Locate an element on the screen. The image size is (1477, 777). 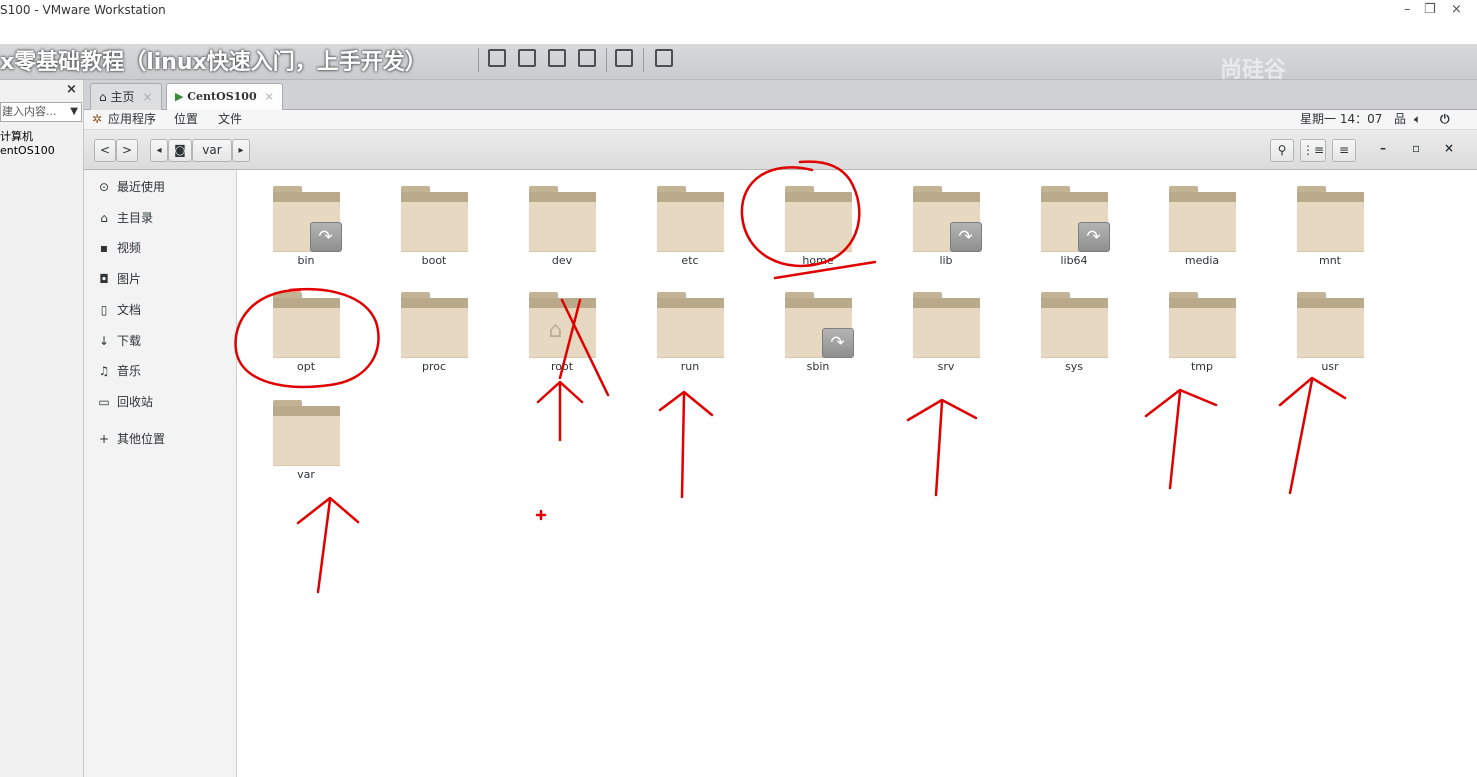
sidebar-item-videos: ▪ 视频 is located at coordinates (118, 248).